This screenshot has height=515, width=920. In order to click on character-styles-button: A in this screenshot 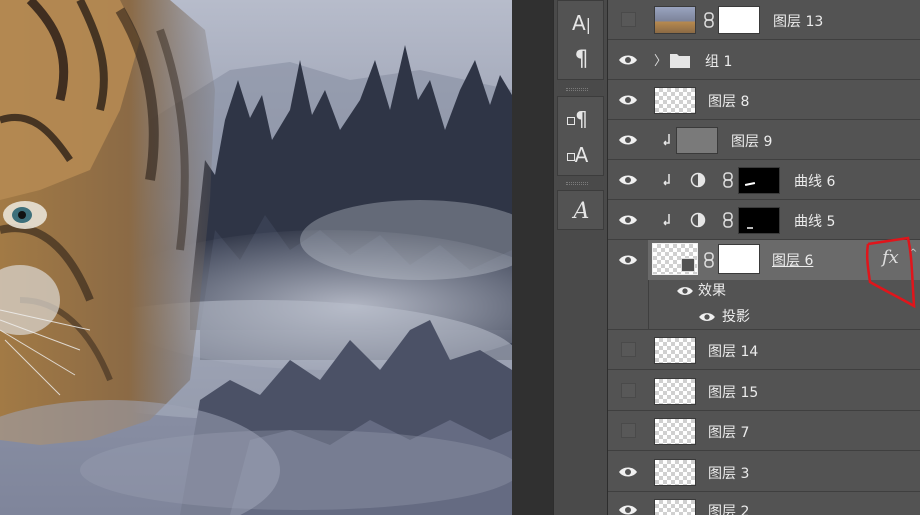, I will do `click(581, 155)`.